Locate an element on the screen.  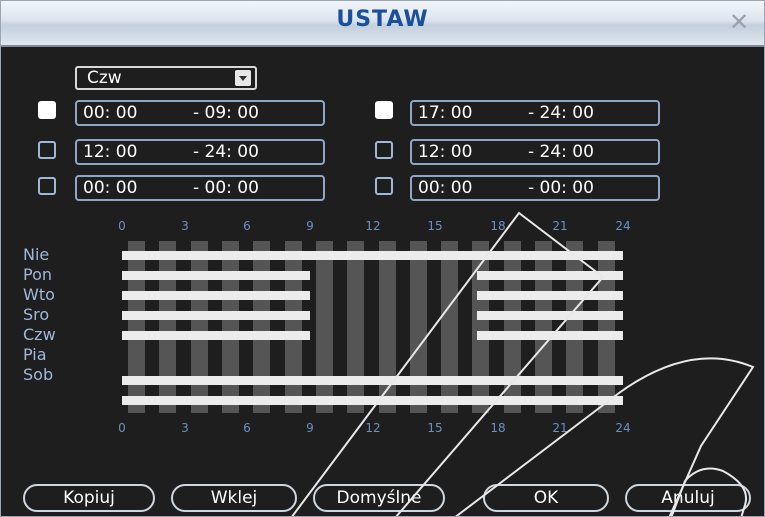
period-1-end: - 09: 00 is located at coordinates (226, 113).